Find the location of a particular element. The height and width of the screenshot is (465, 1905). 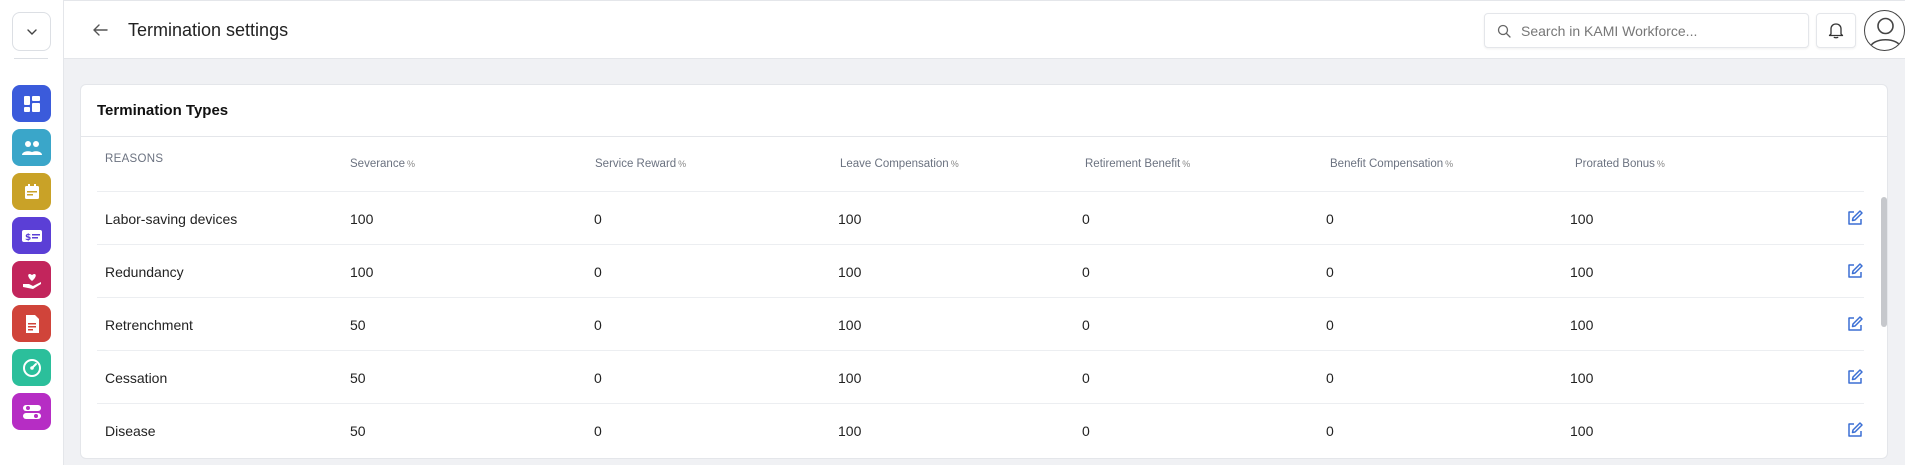

calendar-icon is located at coordinates (31, 191).